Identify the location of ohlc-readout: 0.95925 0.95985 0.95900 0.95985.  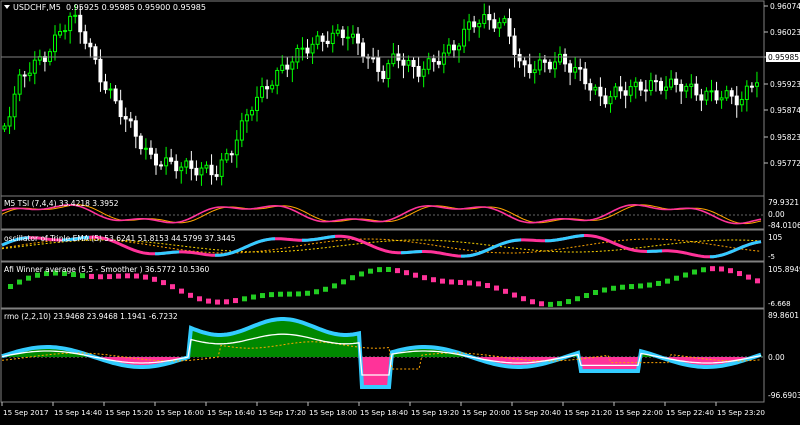
(136, 7).